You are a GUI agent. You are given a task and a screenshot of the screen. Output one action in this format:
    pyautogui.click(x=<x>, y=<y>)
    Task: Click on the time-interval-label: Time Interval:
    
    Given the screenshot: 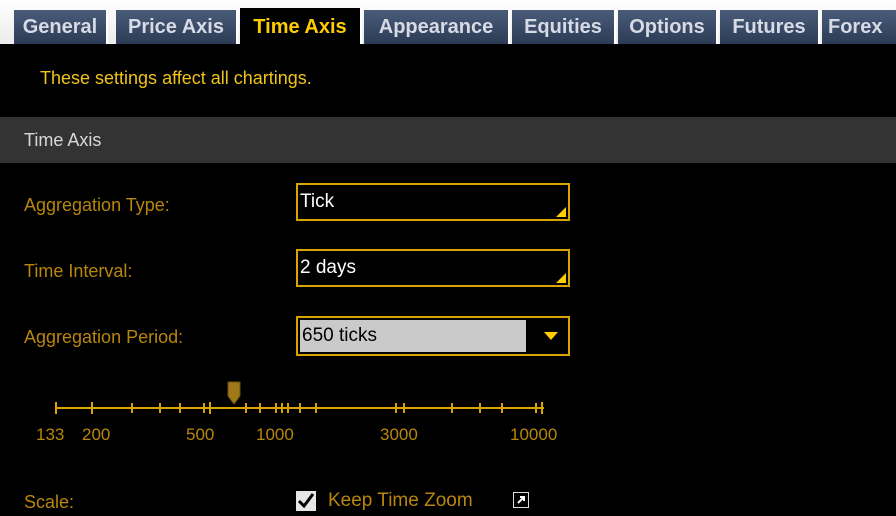 What is the action you would take?
    pyautogui.click(x=78, y=271)
    